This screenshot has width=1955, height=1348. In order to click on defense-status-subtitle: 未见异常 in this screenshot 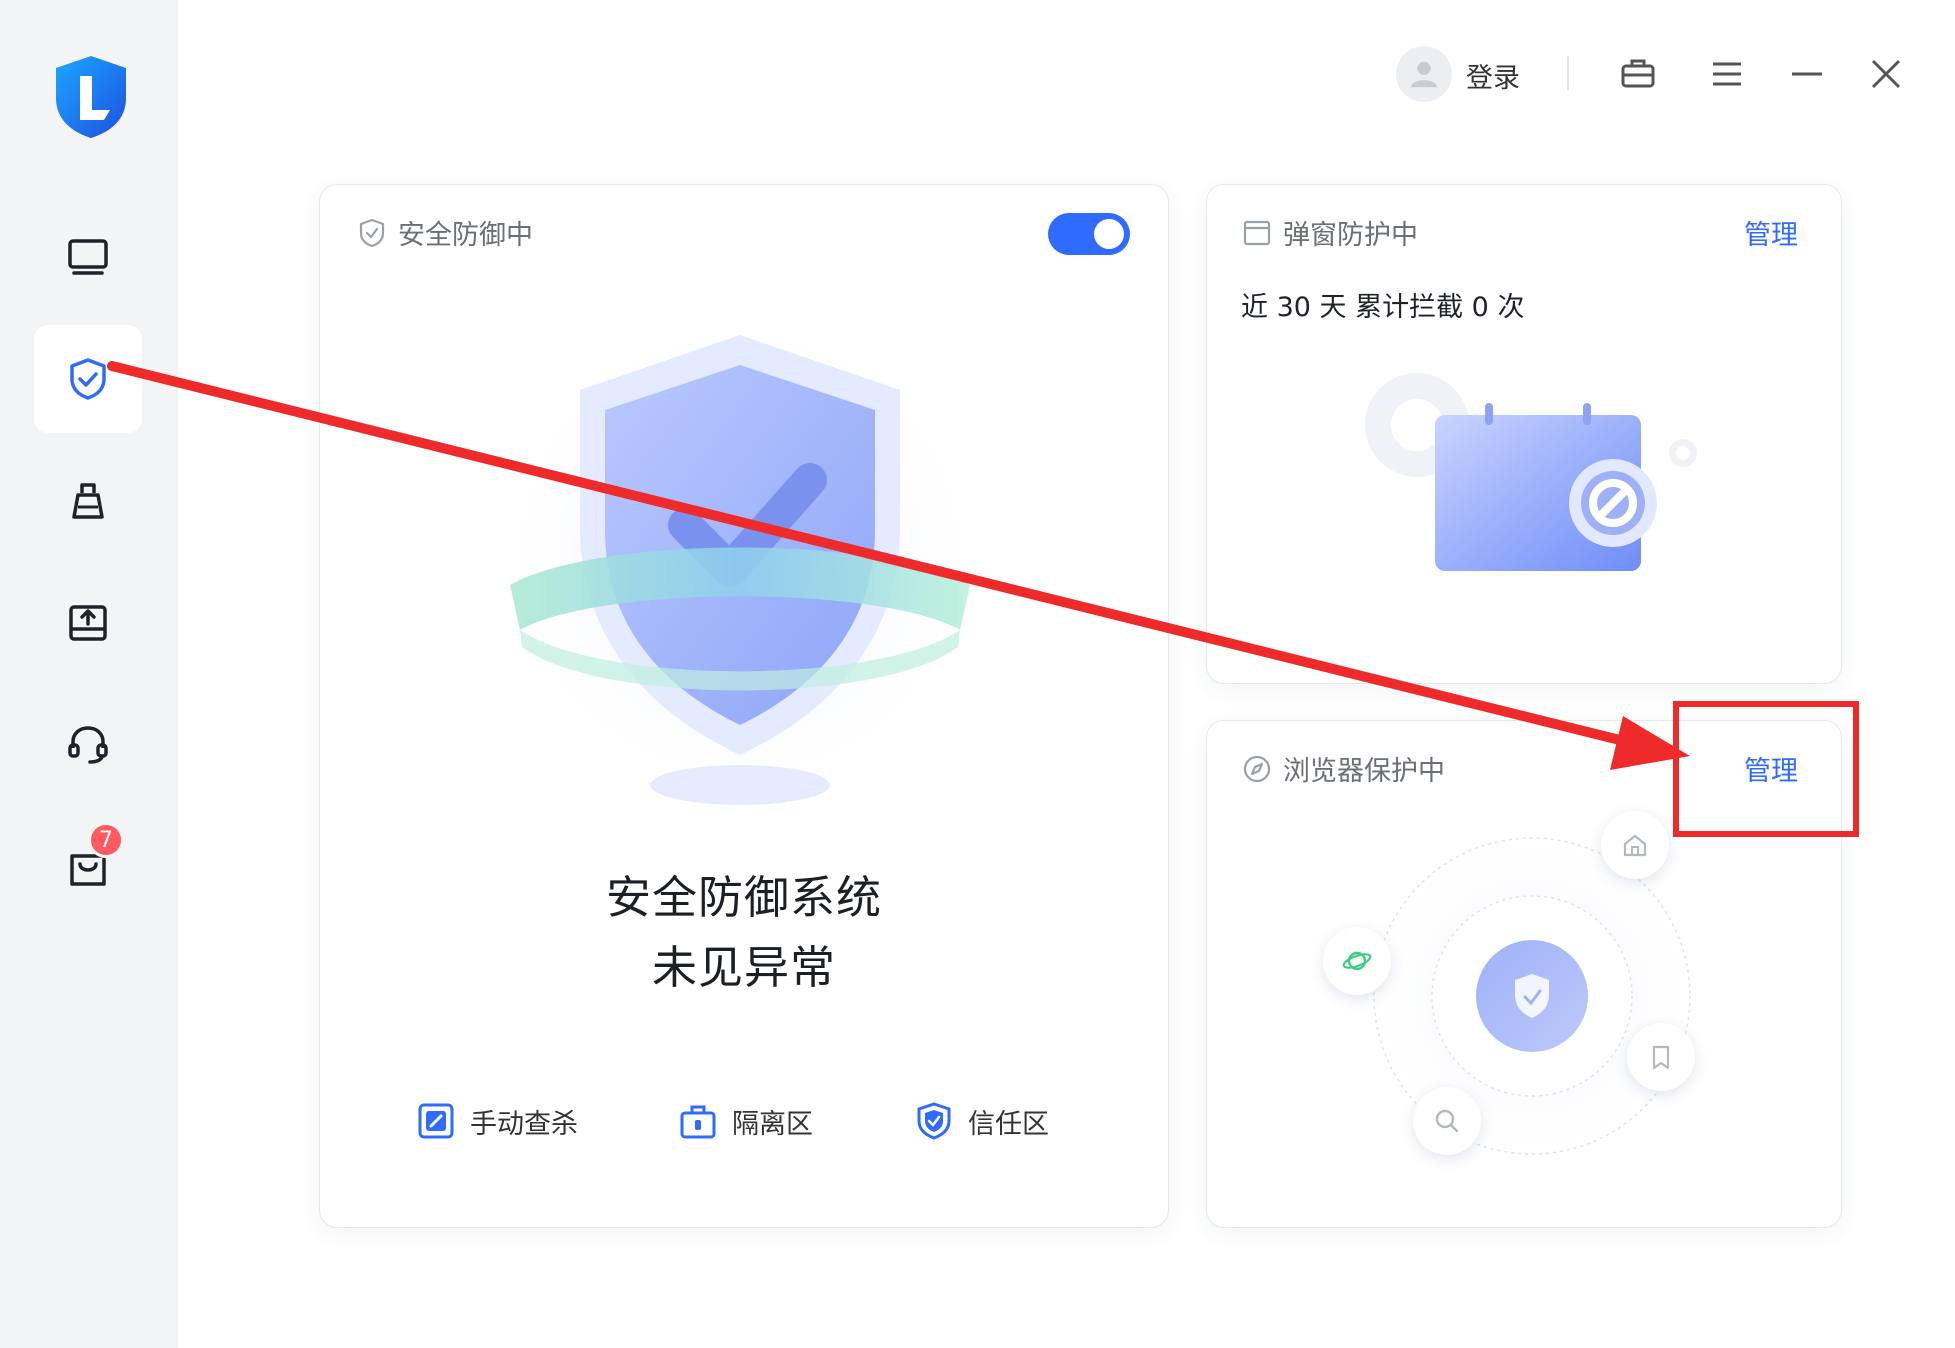, I will do `click(743, 967)`.